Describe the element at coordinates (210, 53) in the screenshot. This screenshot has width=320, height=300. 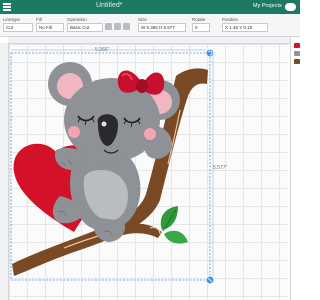
I see `rotate-handle` at that location.